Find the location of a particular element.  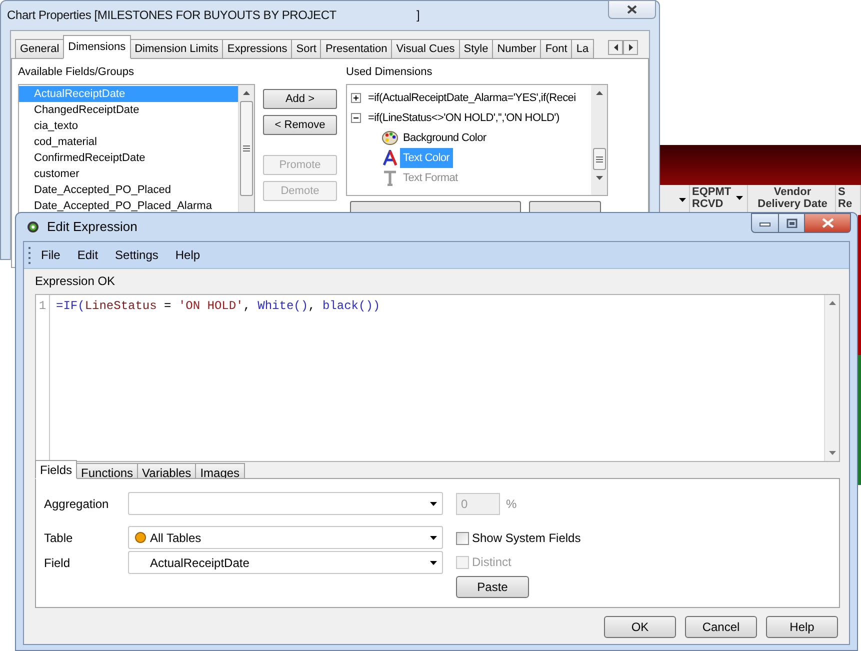

code-line: =IF(LineStatus = 'ON HOLD', White(), black()) is located at coordinates (218, 306).